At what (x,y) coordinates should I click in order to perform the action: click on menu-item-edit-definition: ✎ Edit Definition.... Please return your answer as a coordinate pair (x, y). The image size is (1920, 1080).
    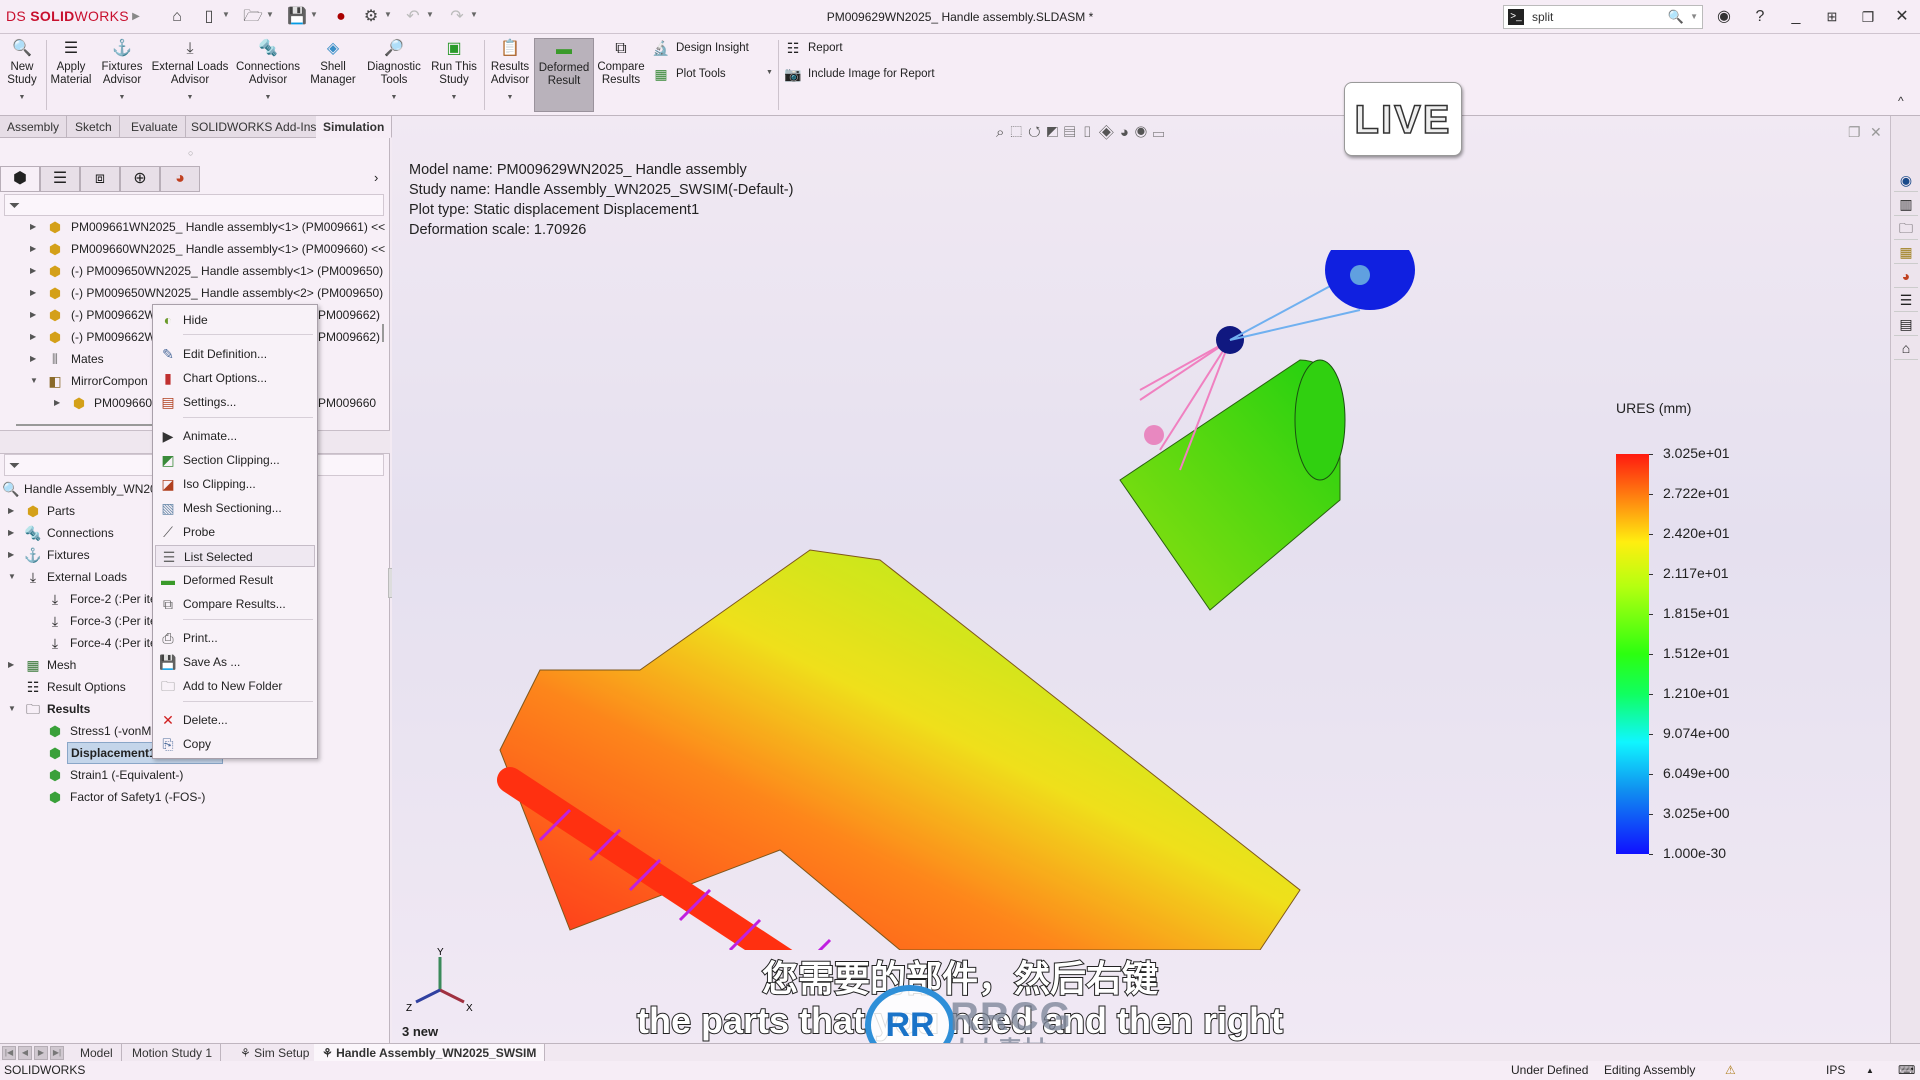
    Looking at the image, I should click on (235, 354).